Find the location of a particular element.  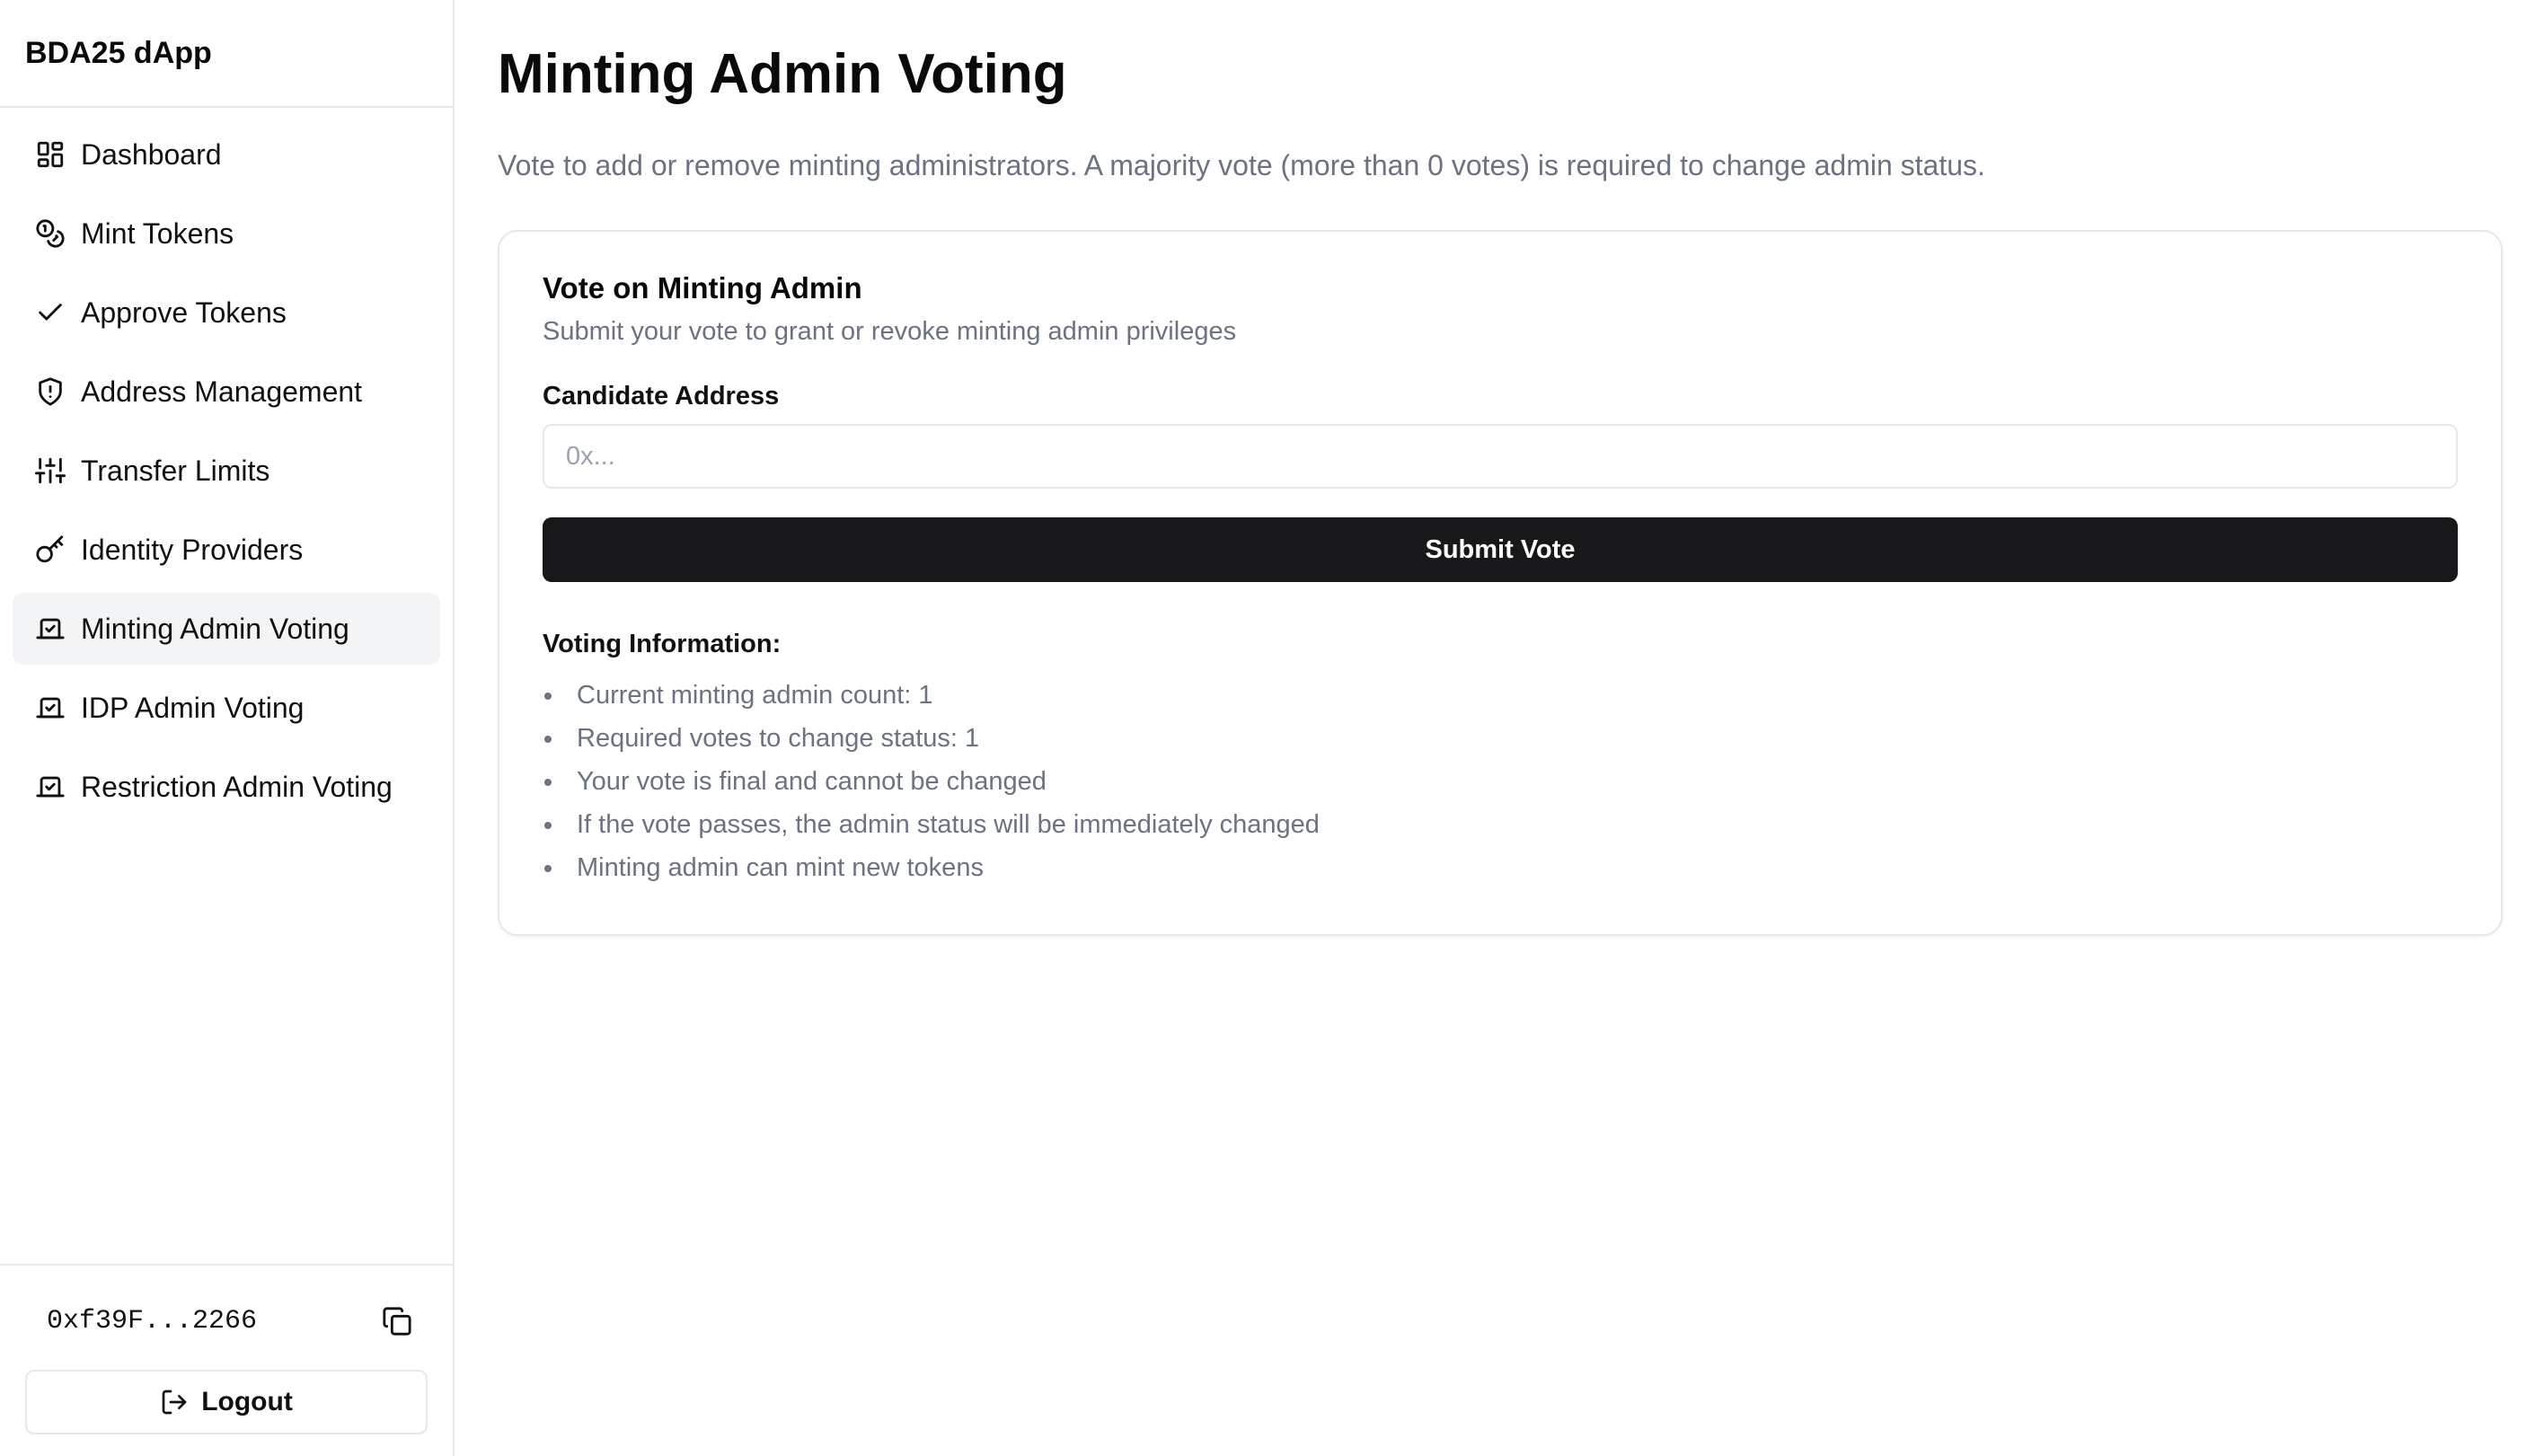

list-item: Required votes to change status: 1 is located at coordinates (1501, 739).